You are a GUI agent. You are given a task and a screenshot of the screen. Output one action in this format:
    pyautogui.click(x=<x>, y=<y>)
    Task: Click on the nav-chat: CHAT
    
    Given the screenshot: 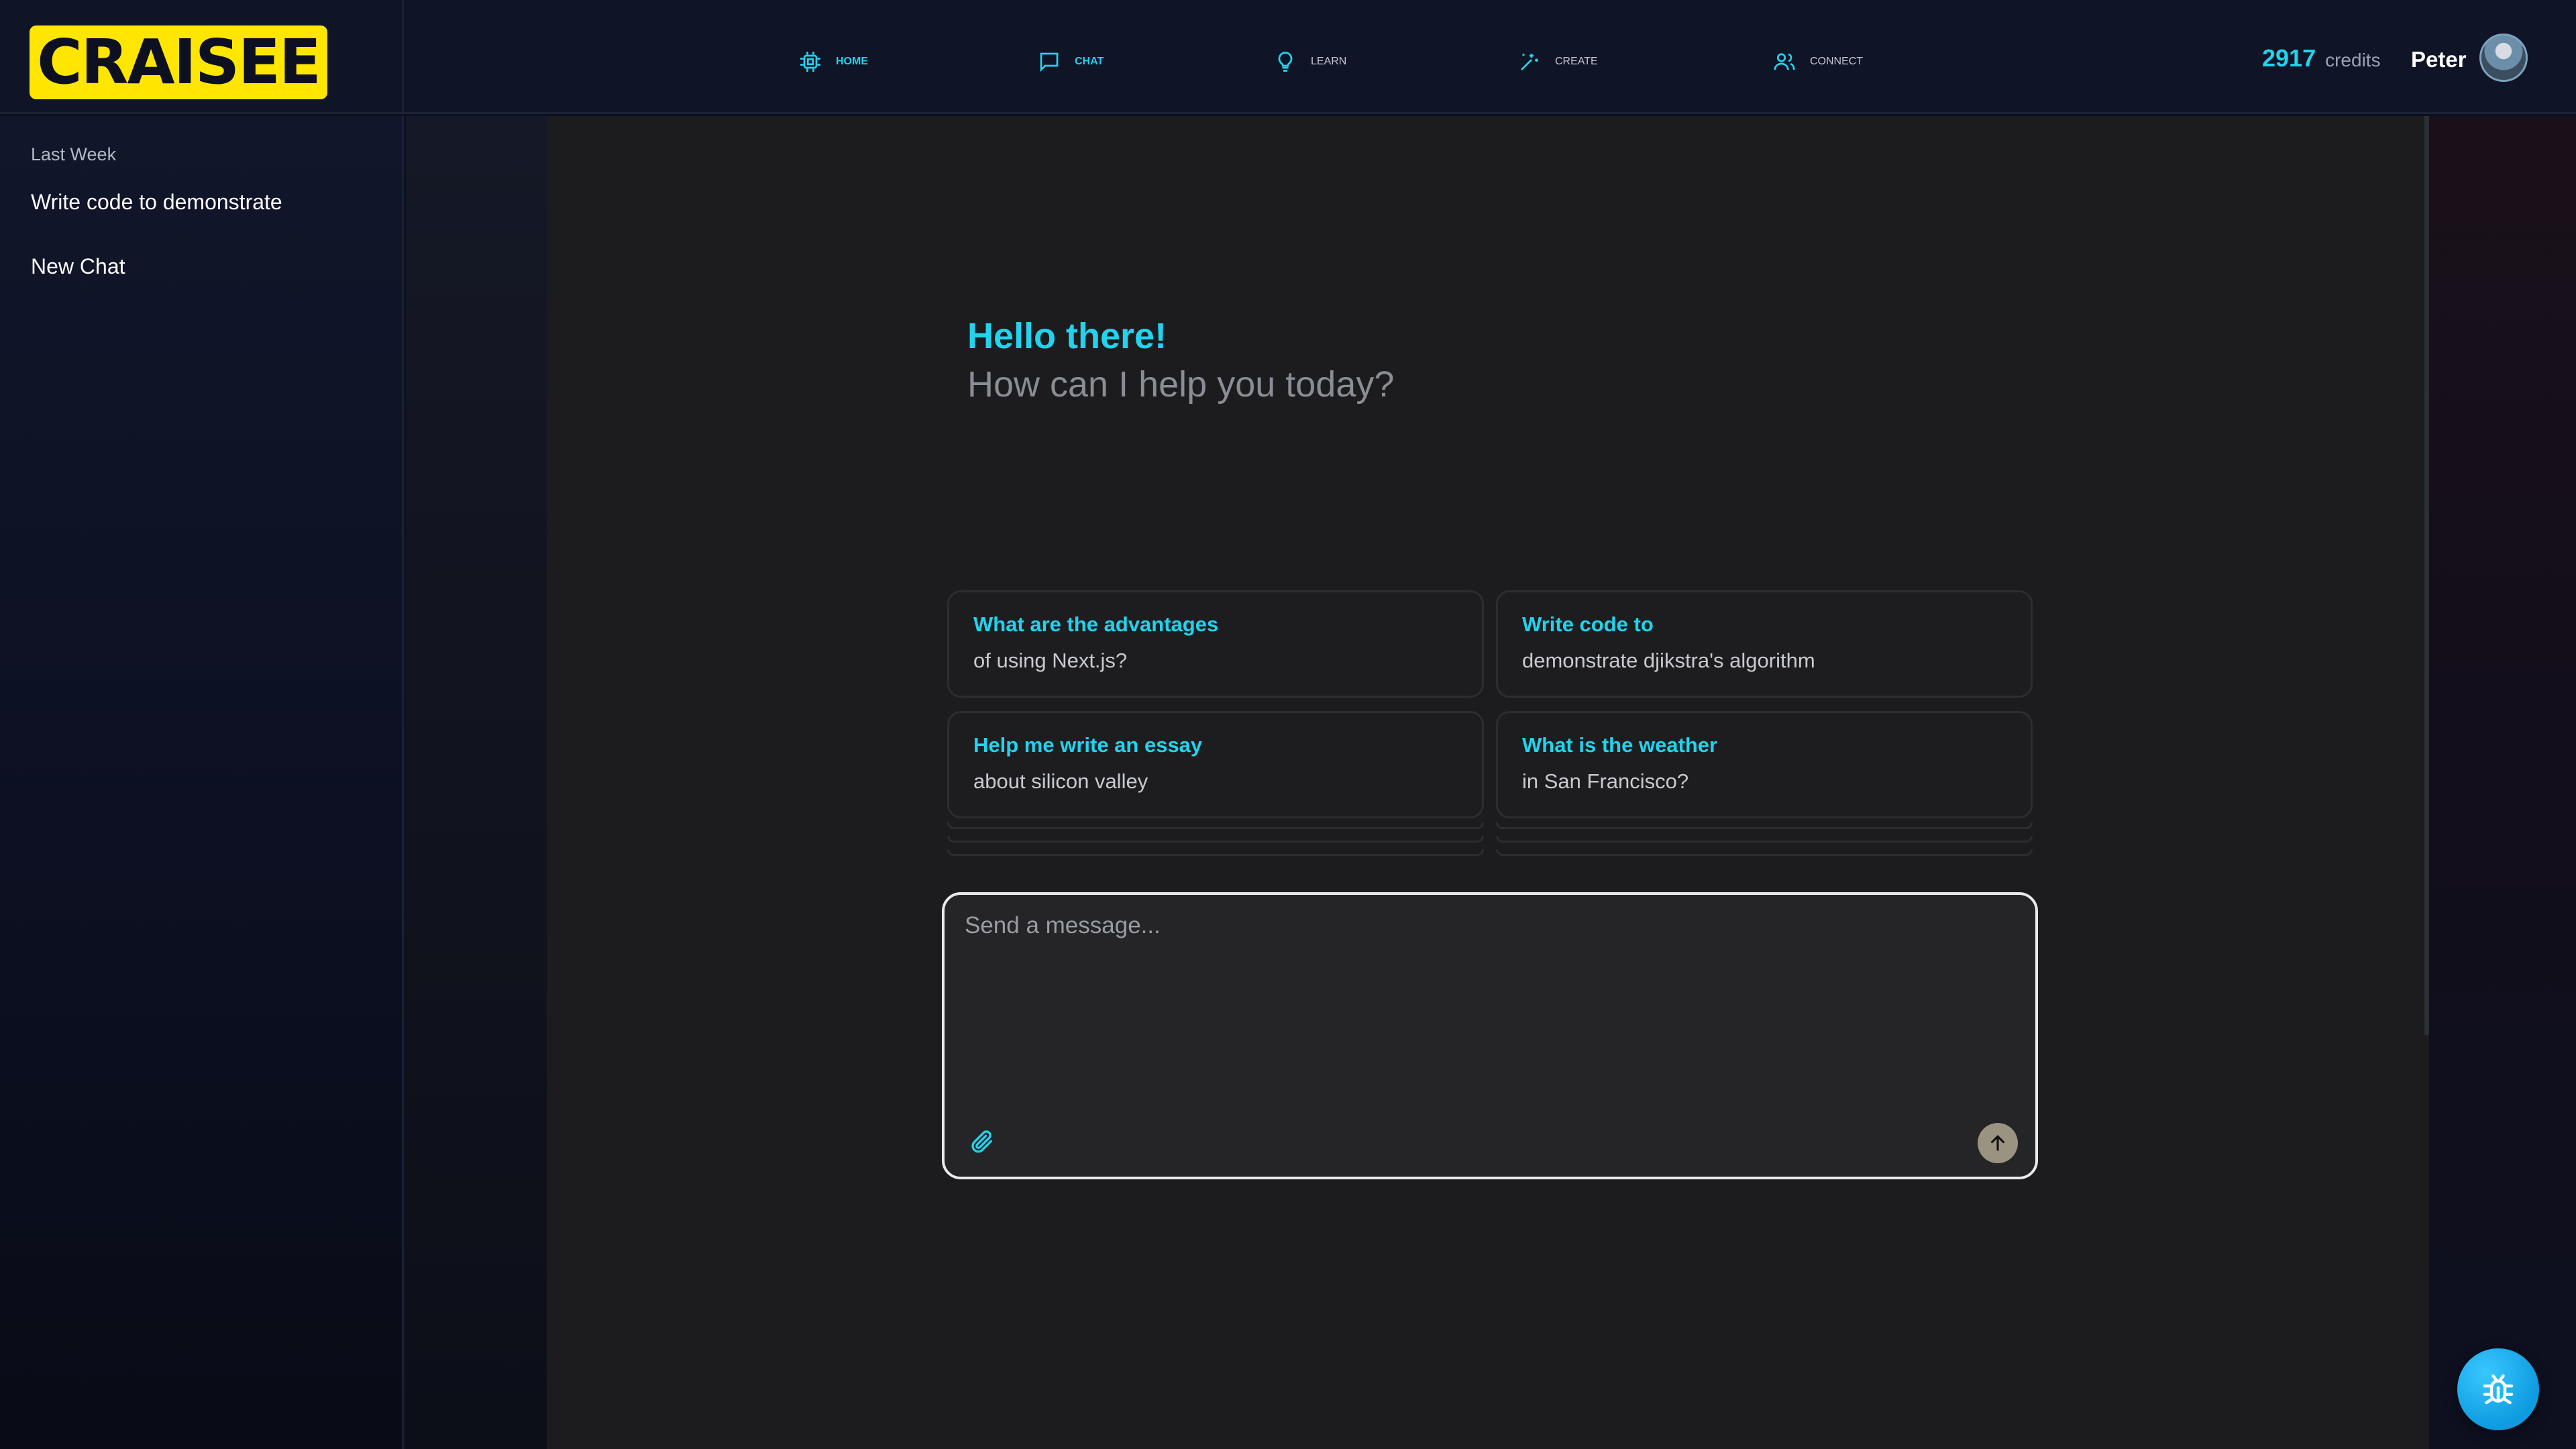 What is the action you would take?
    pyautogui.click(x=1070, y=61)
    